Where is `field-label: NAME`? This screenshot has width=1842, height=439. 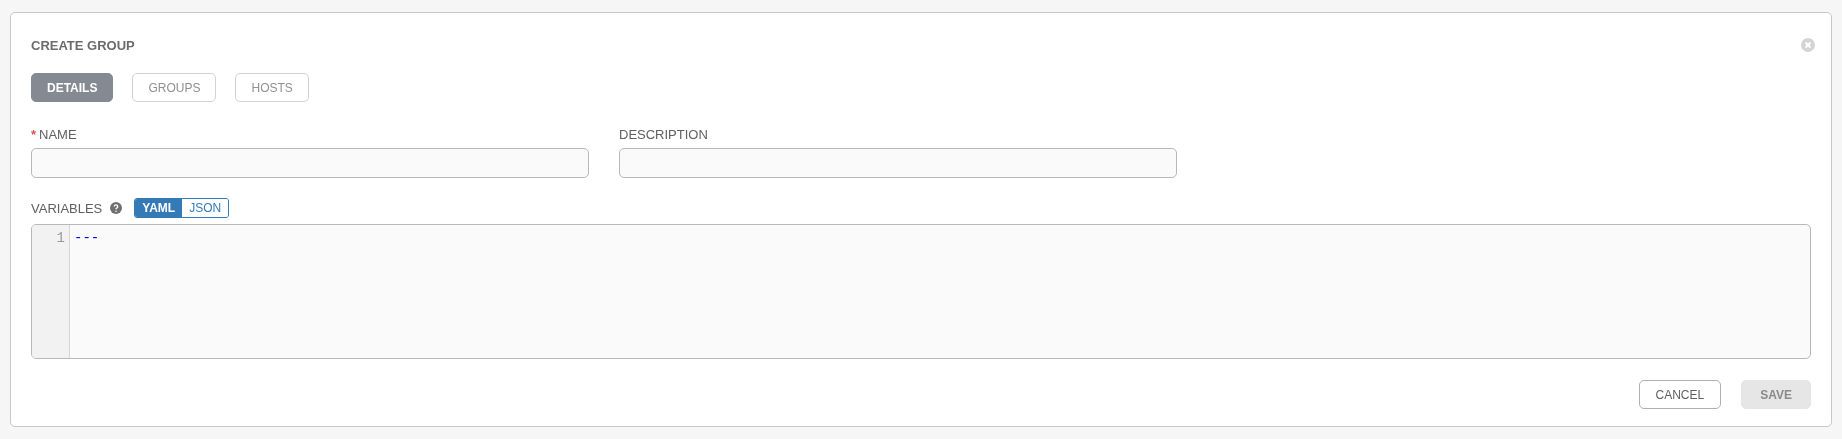 field-label: NAME is located at coordinates (58, 134).